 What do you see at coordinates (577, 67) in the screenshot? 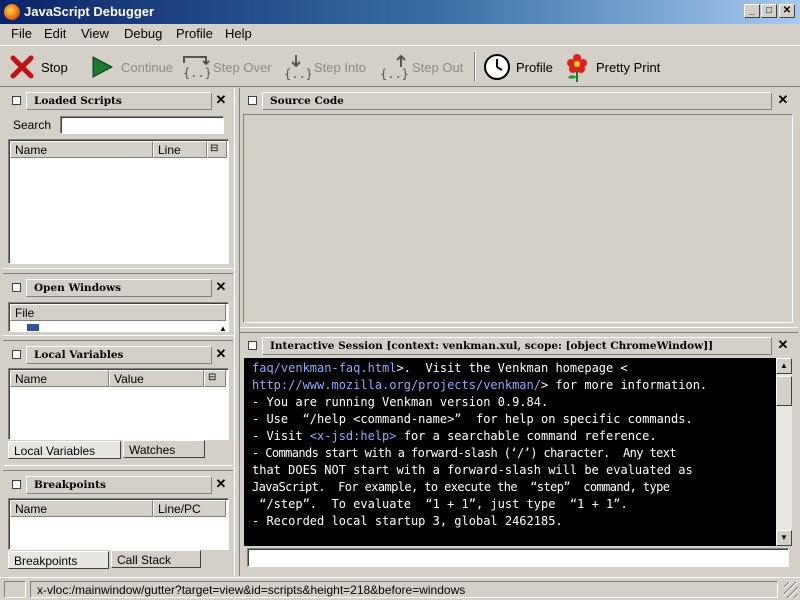
I see `flower-icon` at bounding box center [577, 67].